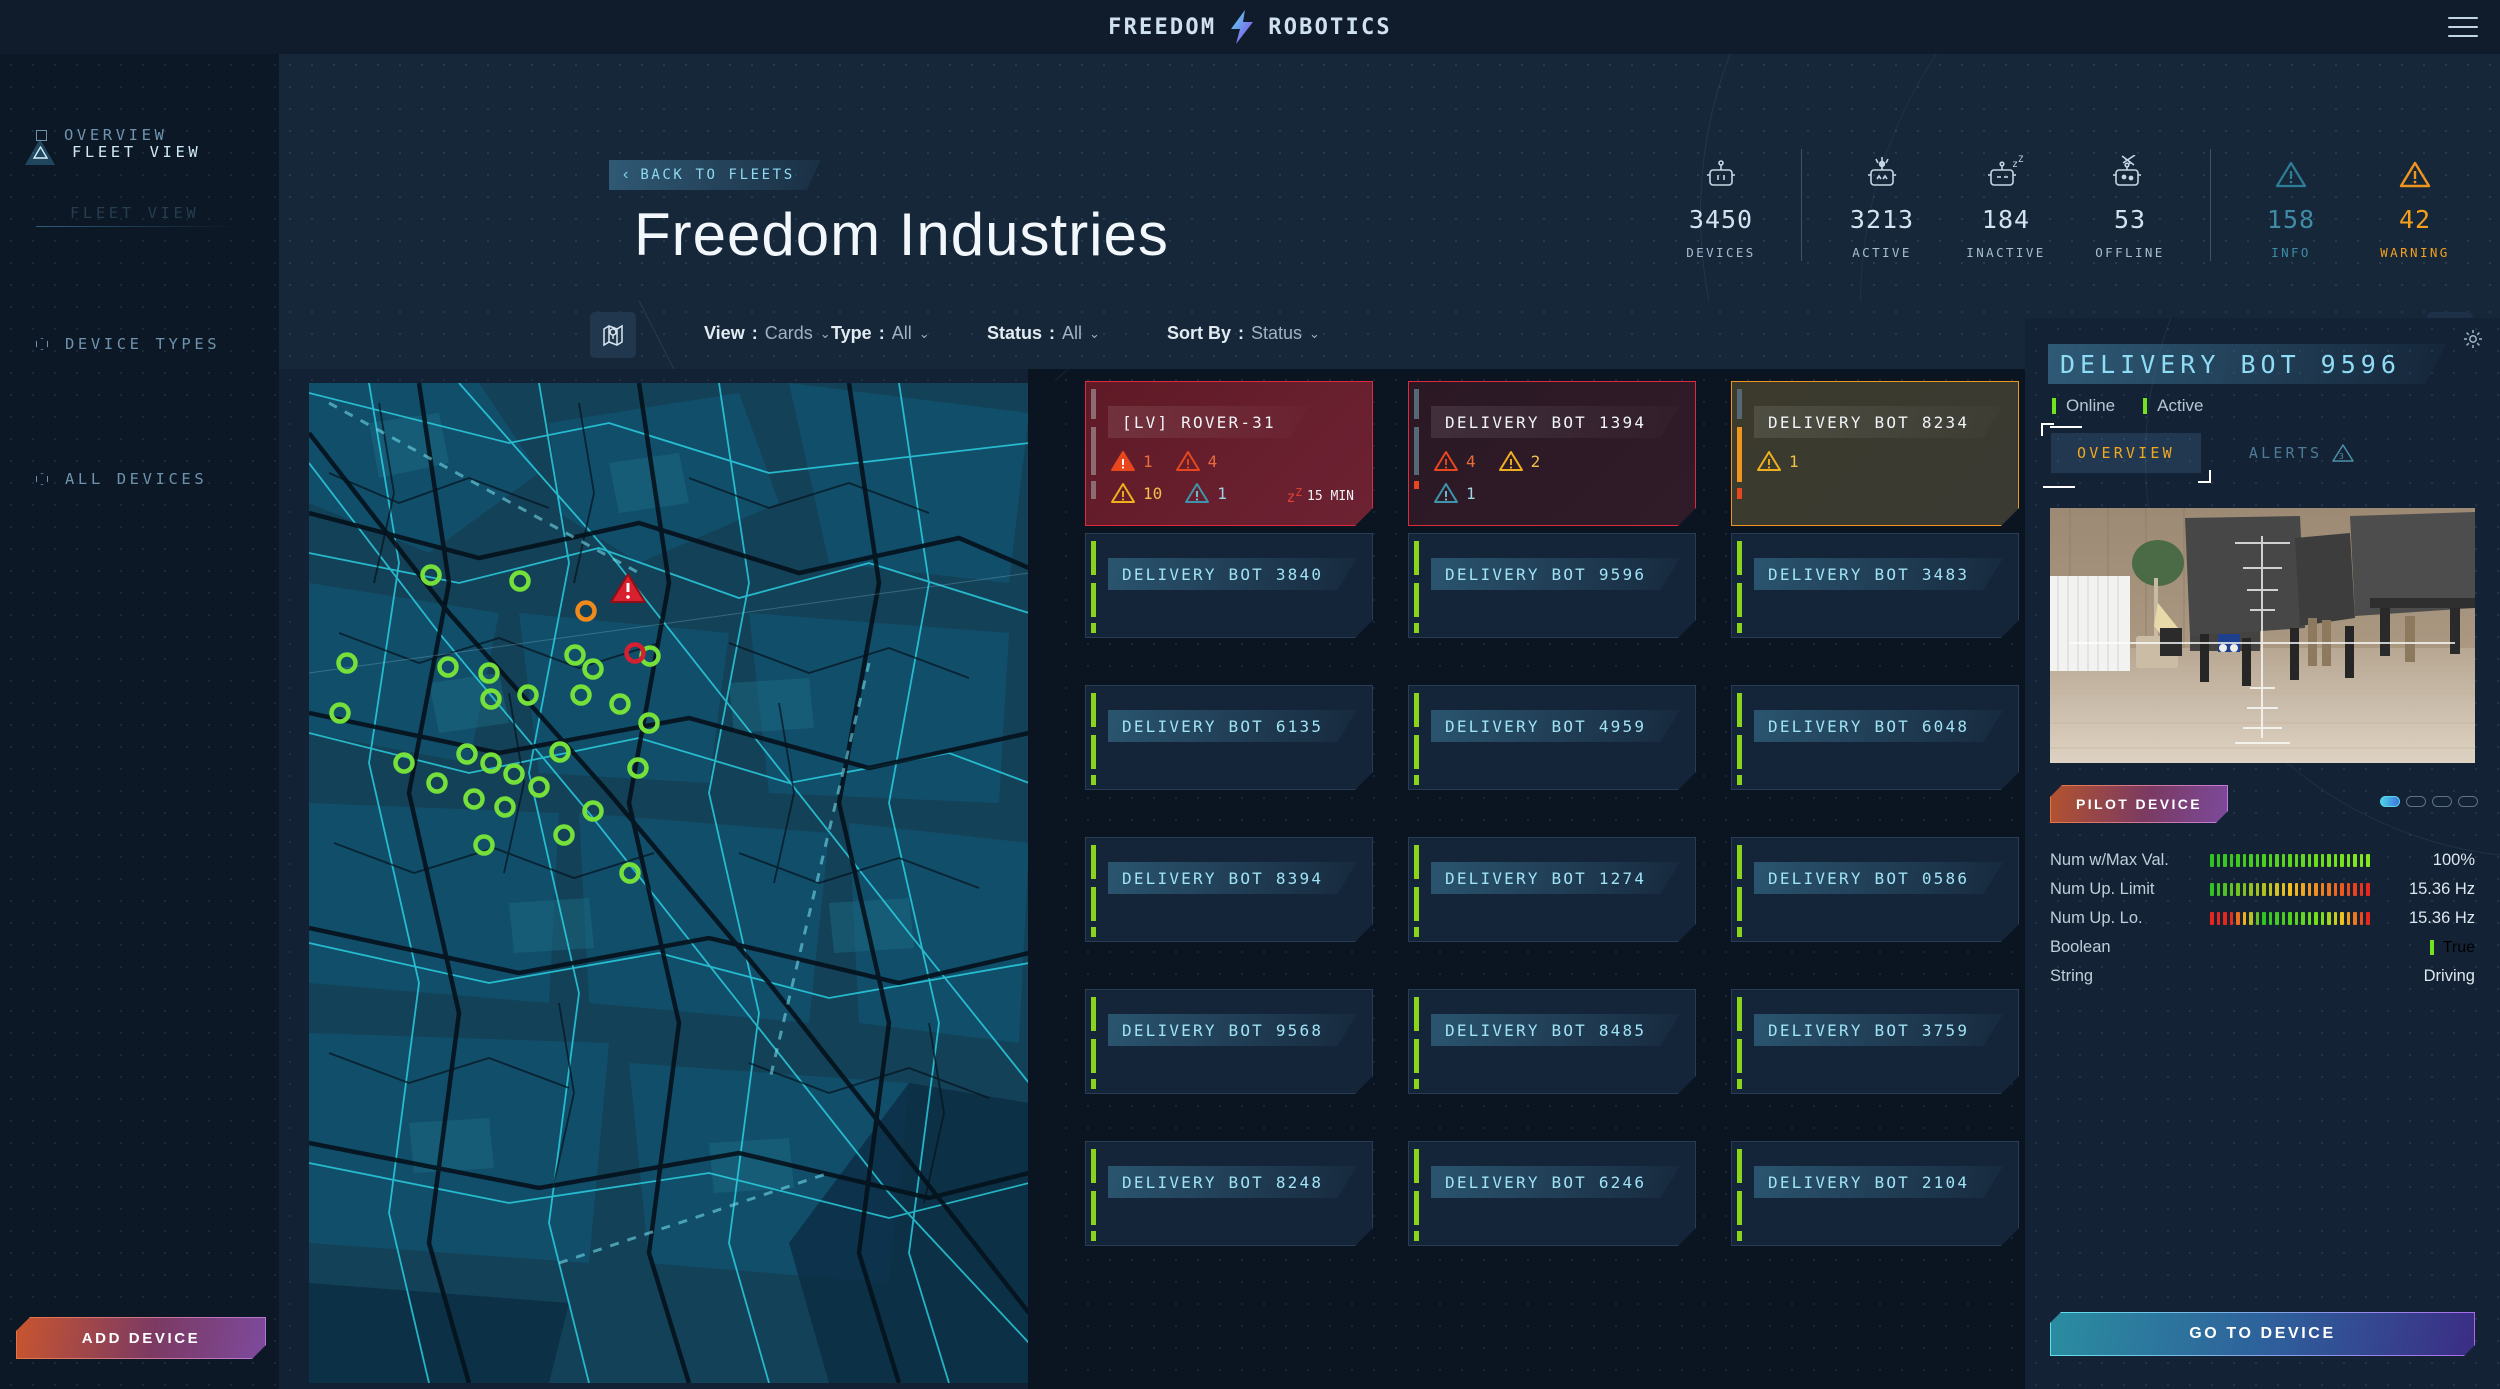 The image size is (2500, 1389). Describe the element at coordinates (128, 344) in the screenshot. I see `sidebar-item-device-types: DEVICE TYPES` at that location.